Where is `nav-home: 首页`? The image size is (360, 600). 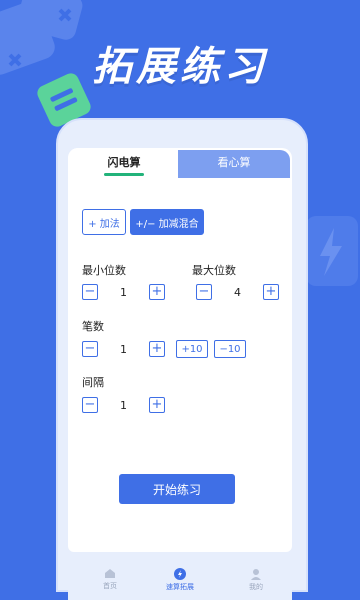 nav-home: 首页 is located at coordinates (110, 579).